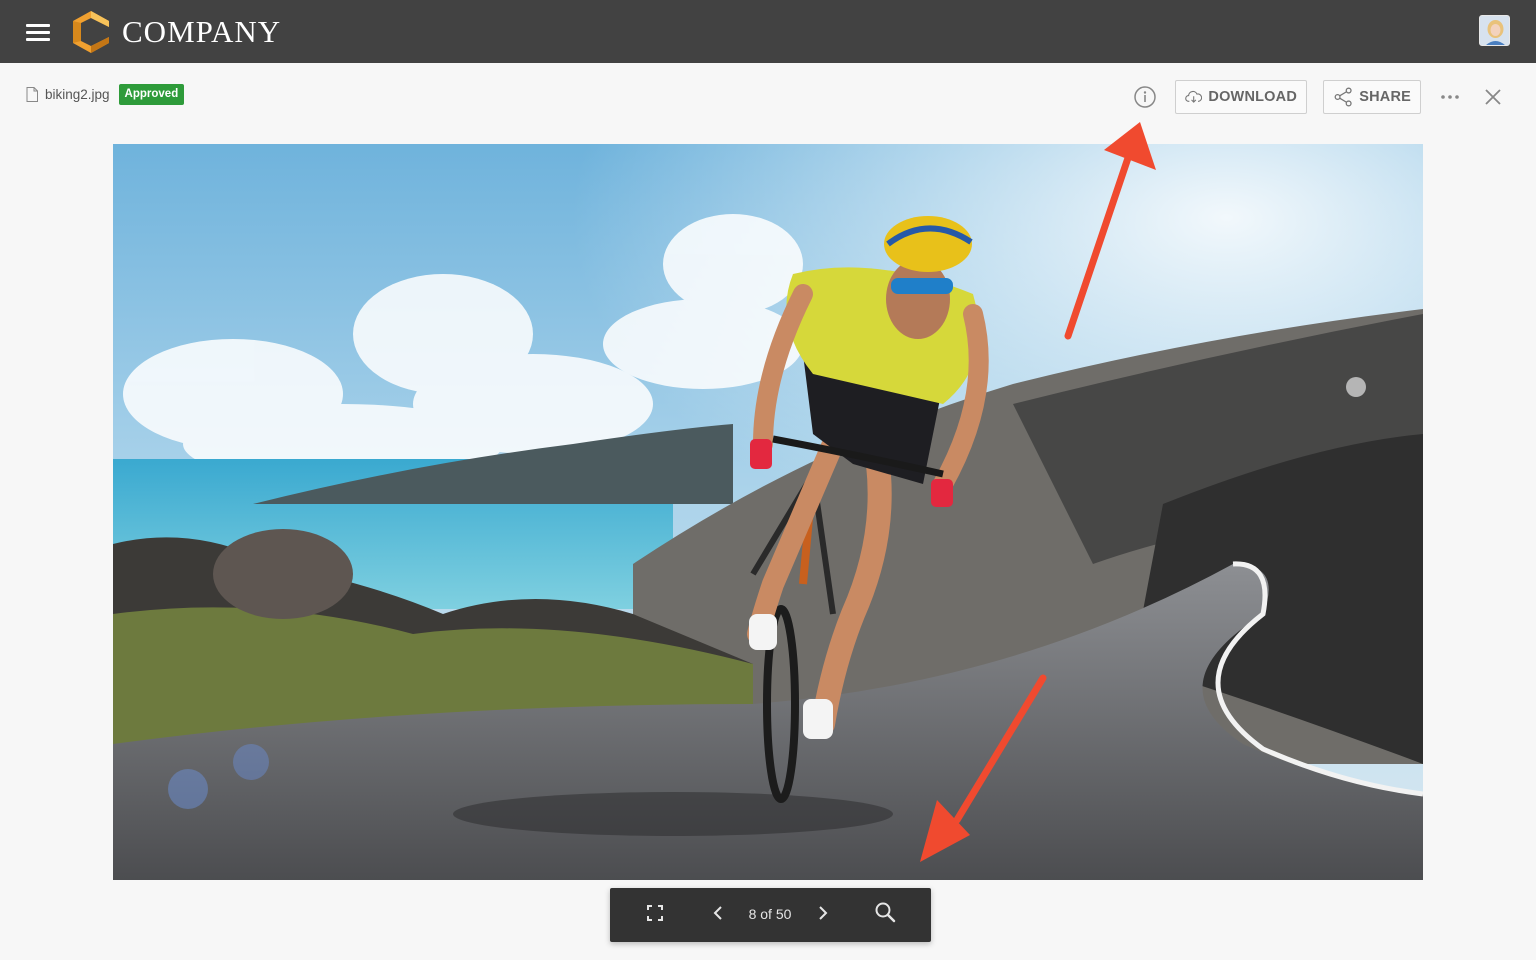  Describe the element at coordinates (151, 94) in the screenshot. I see `status-badge: Approved` at that location.